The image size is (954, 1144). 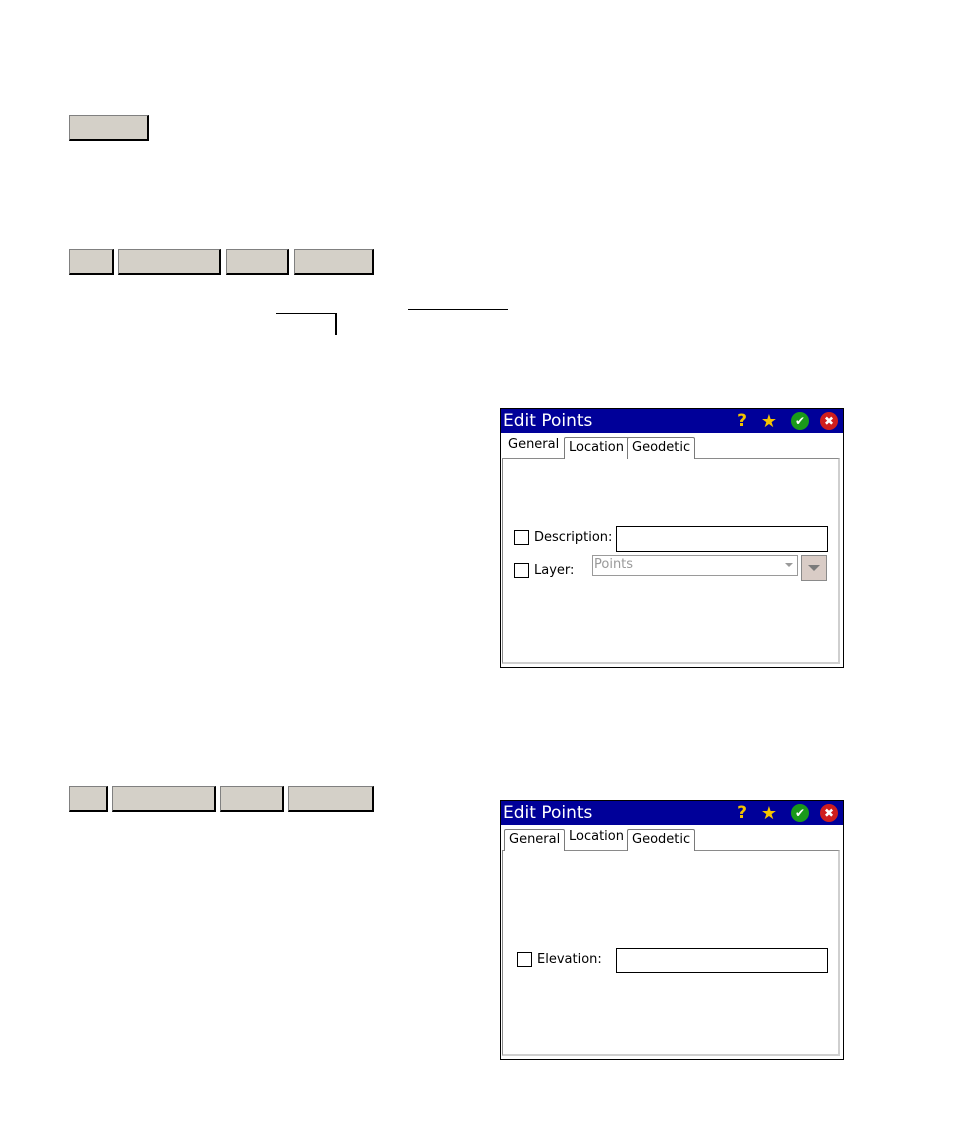 I want to click on elevation-label: Elevation:, so click(x=569, y=959).